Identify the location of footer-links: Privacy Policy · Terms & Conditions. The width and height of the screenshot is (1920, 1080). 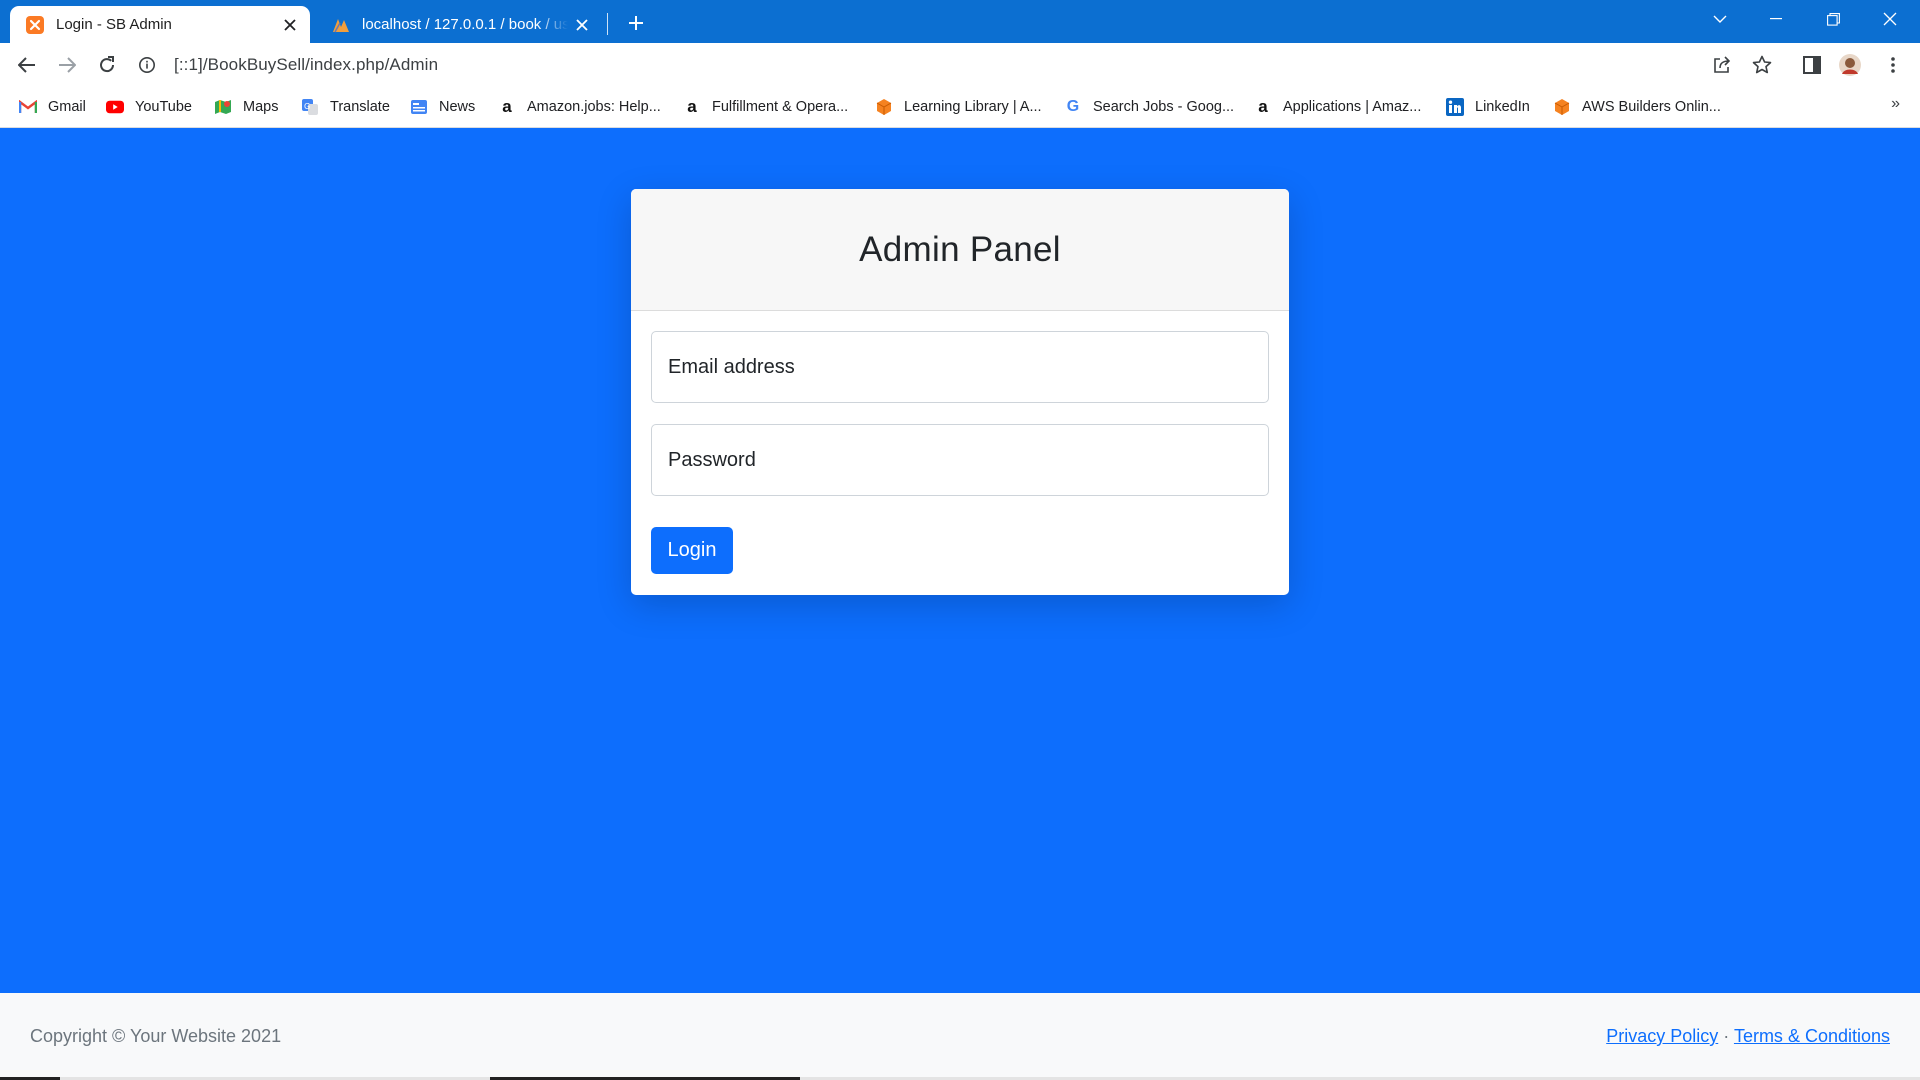
(1748, 1036).